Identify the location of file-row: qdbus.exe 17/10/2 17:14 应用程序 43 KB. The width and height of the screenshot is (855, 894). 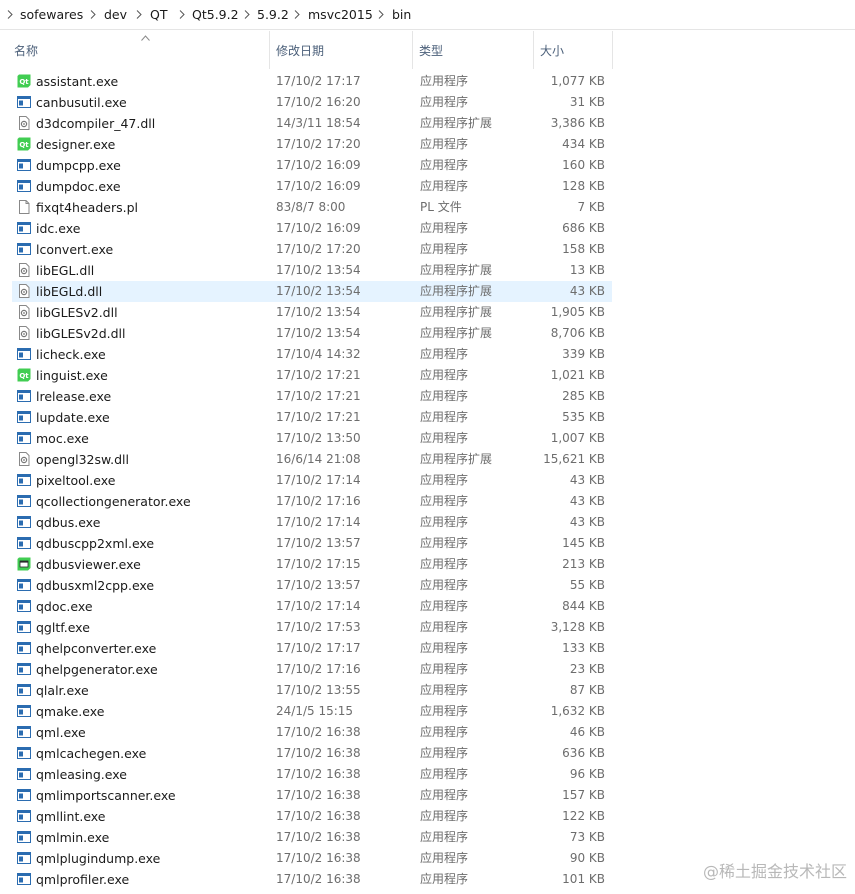
(312, 522).